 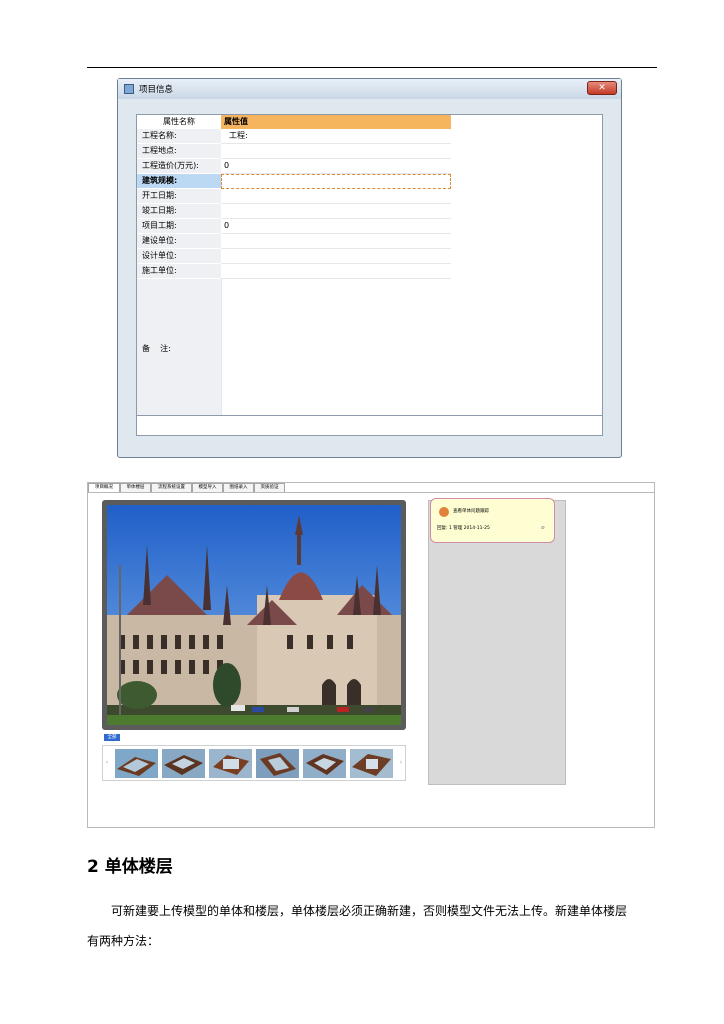 What do you see at coordinates (444, 512) in the screenshot?
I see `user-icon` at bounding box center [444, 512].